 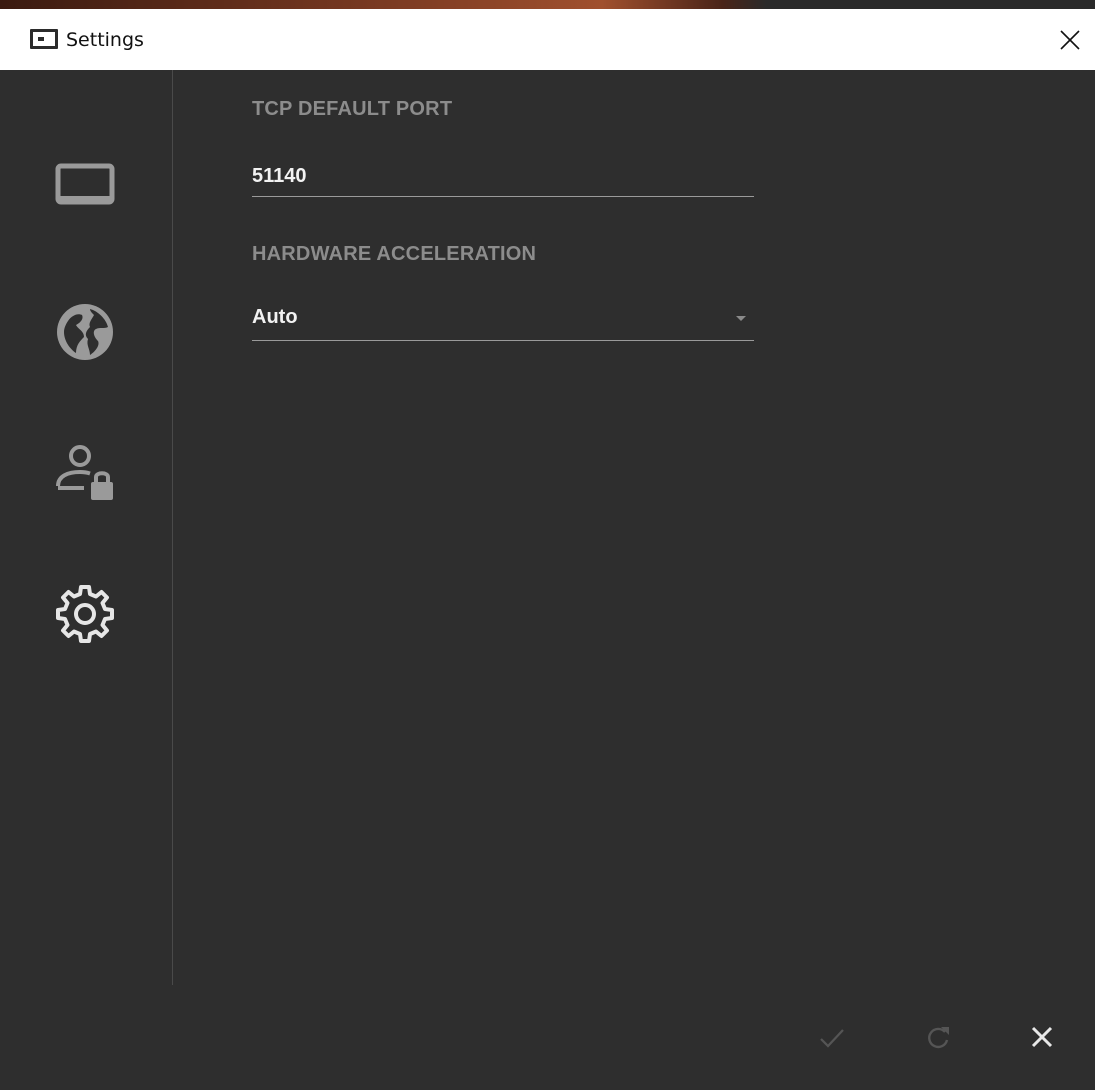 I want to click on globe-icon, so click(x=85, y=332).